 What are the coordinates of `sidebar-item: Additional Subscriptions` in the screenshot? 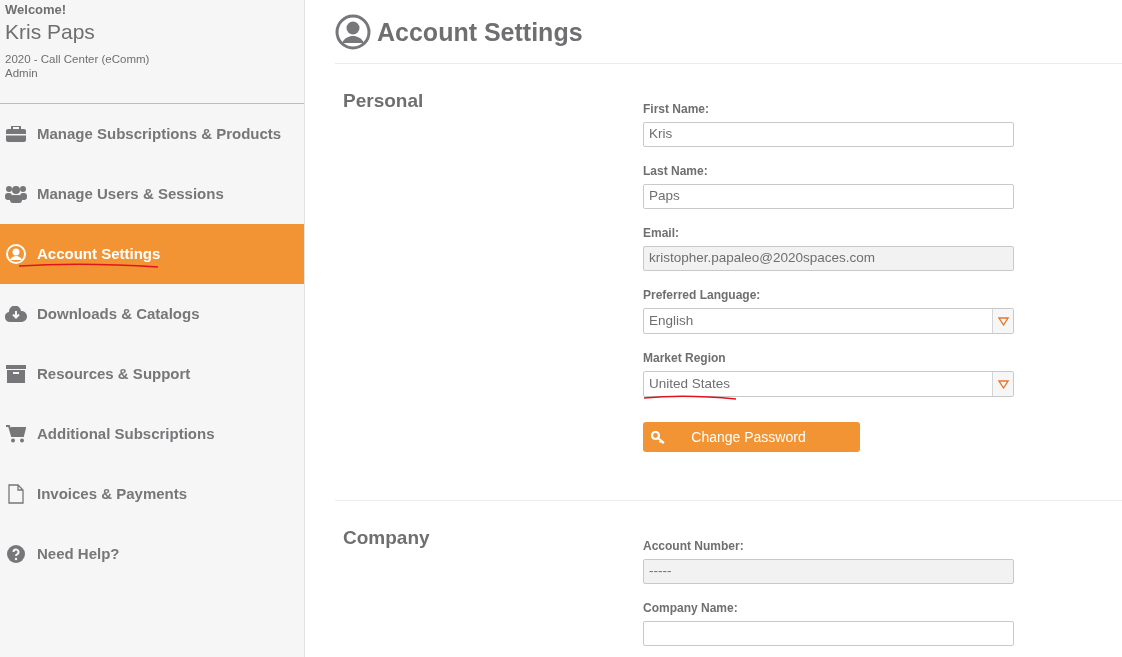 It's located at (152, 434).